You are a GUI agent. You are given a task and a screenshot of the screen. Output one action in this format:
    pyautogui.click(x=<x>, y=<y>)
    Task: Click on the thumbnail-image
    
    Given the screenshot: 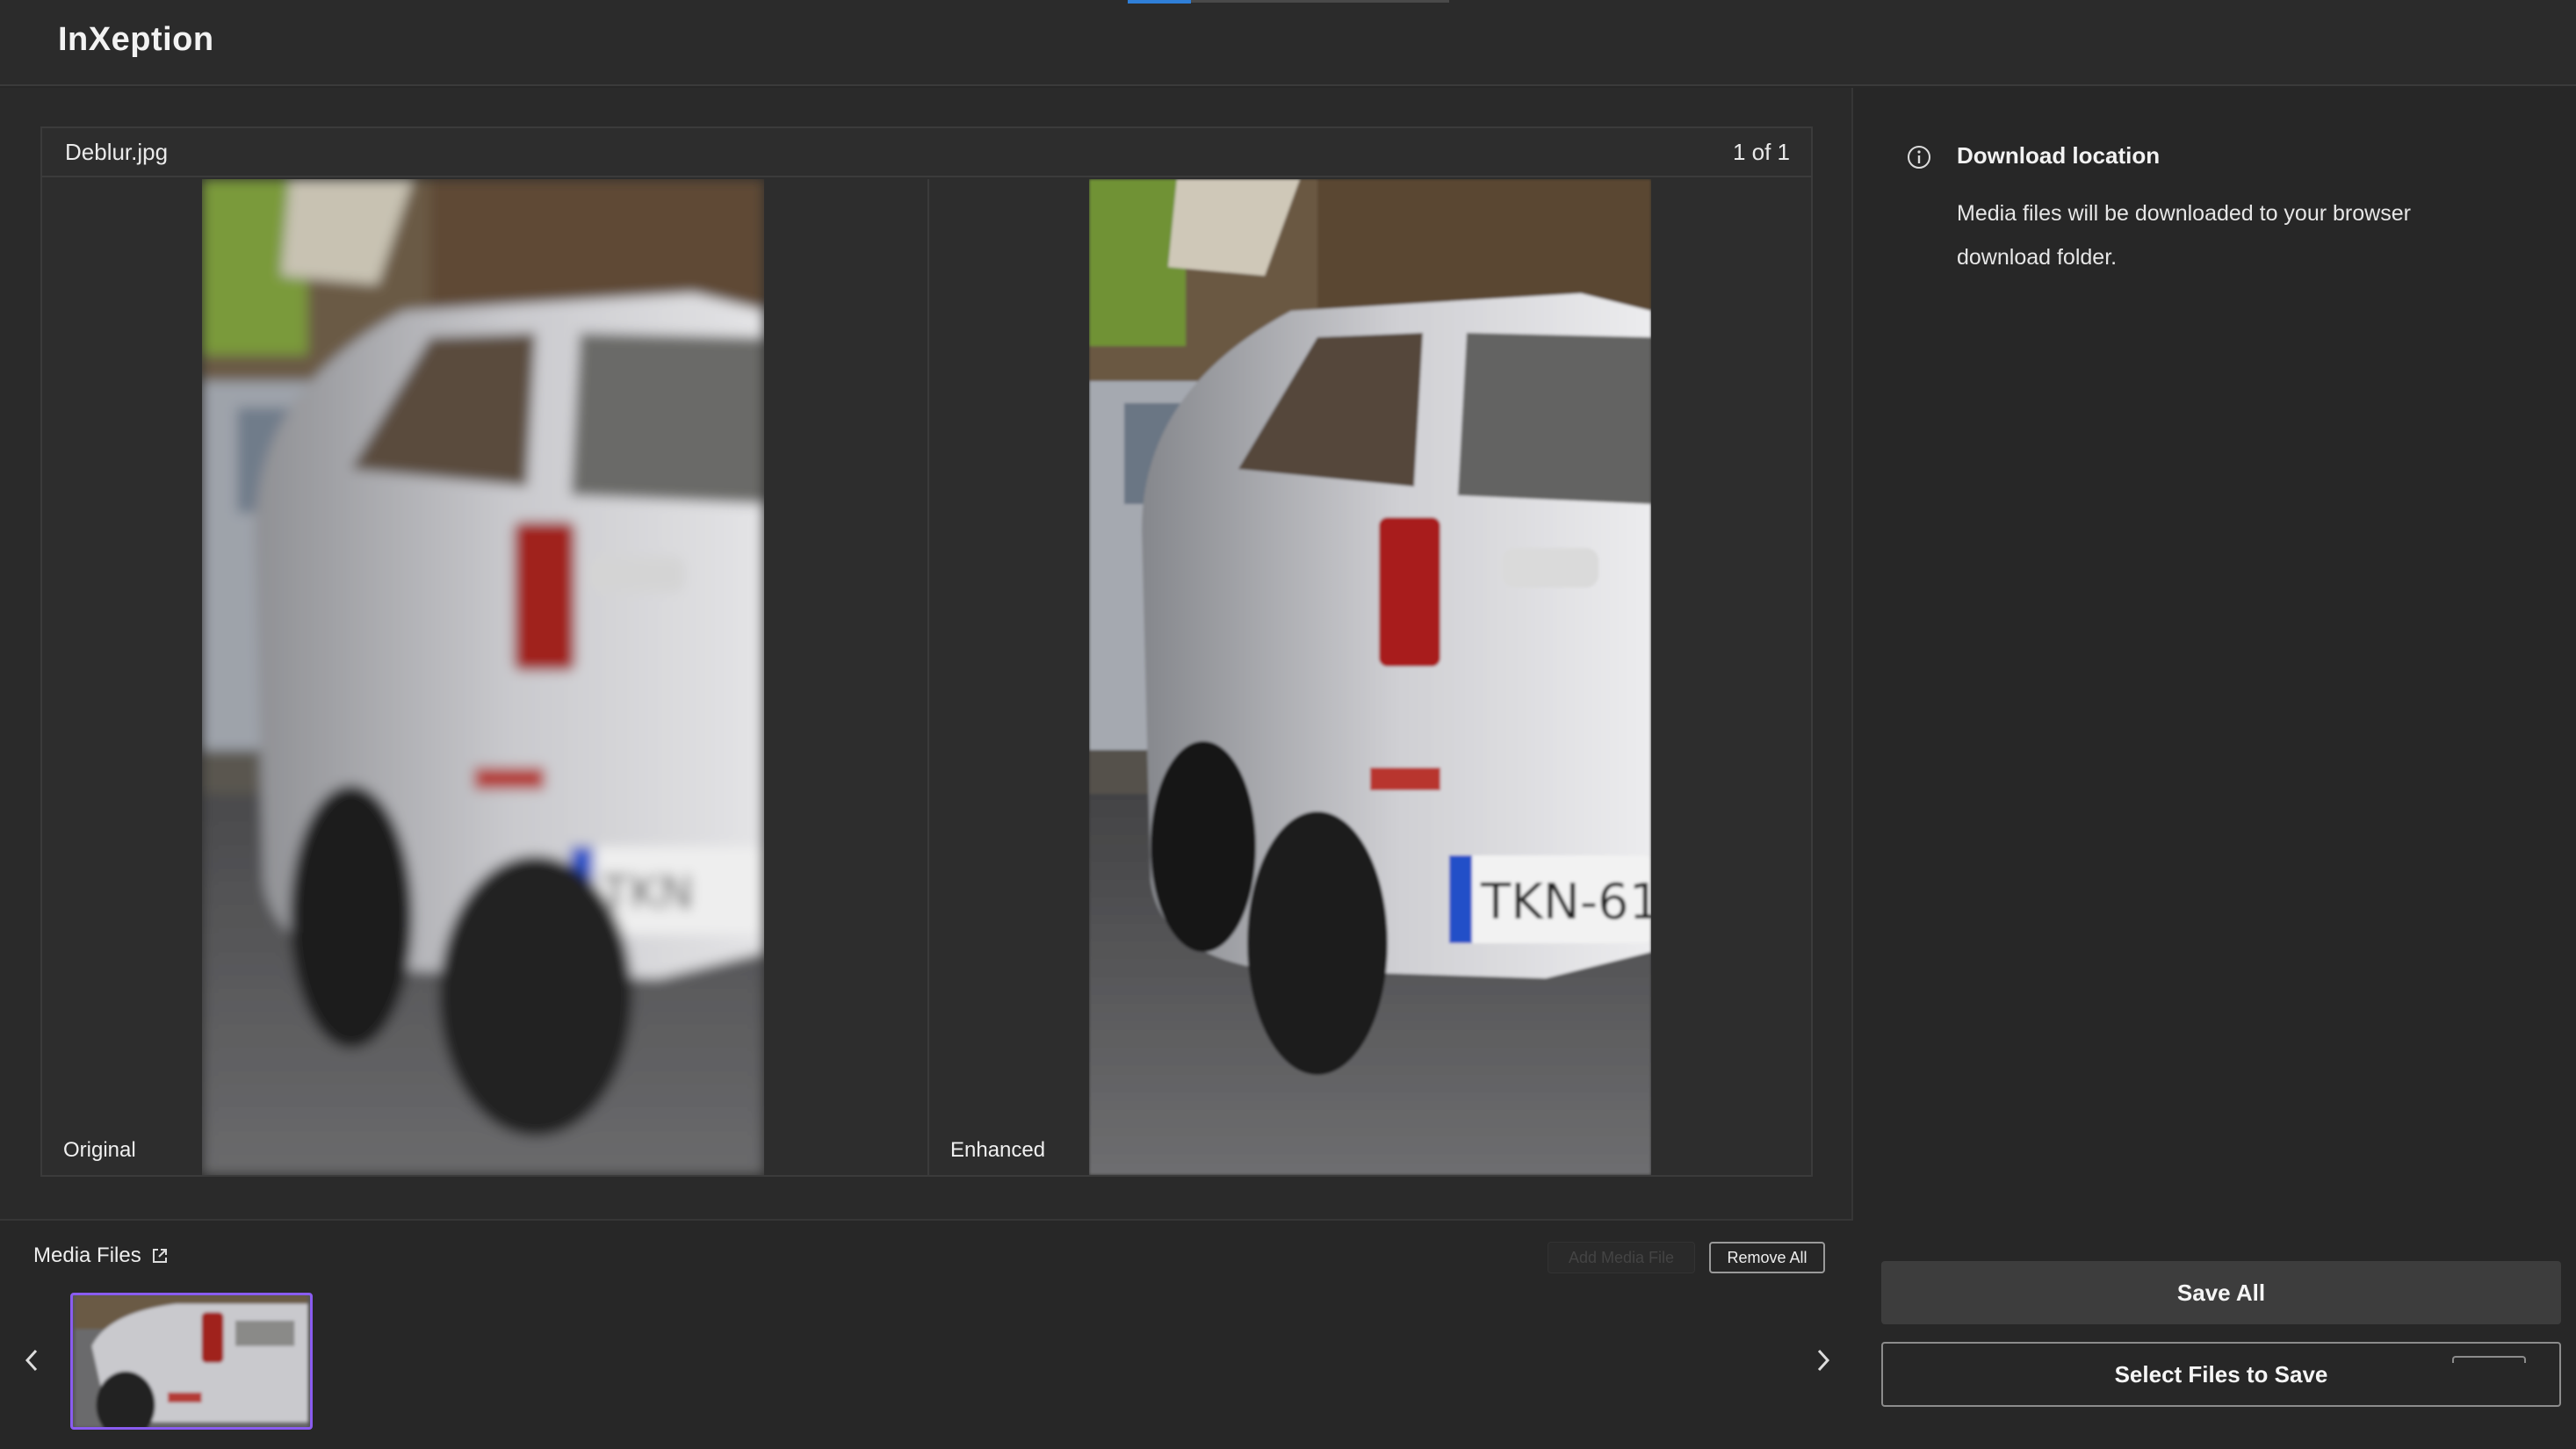 What is the action you would take?
    pyautogui.click(x=191, y=1361)
    